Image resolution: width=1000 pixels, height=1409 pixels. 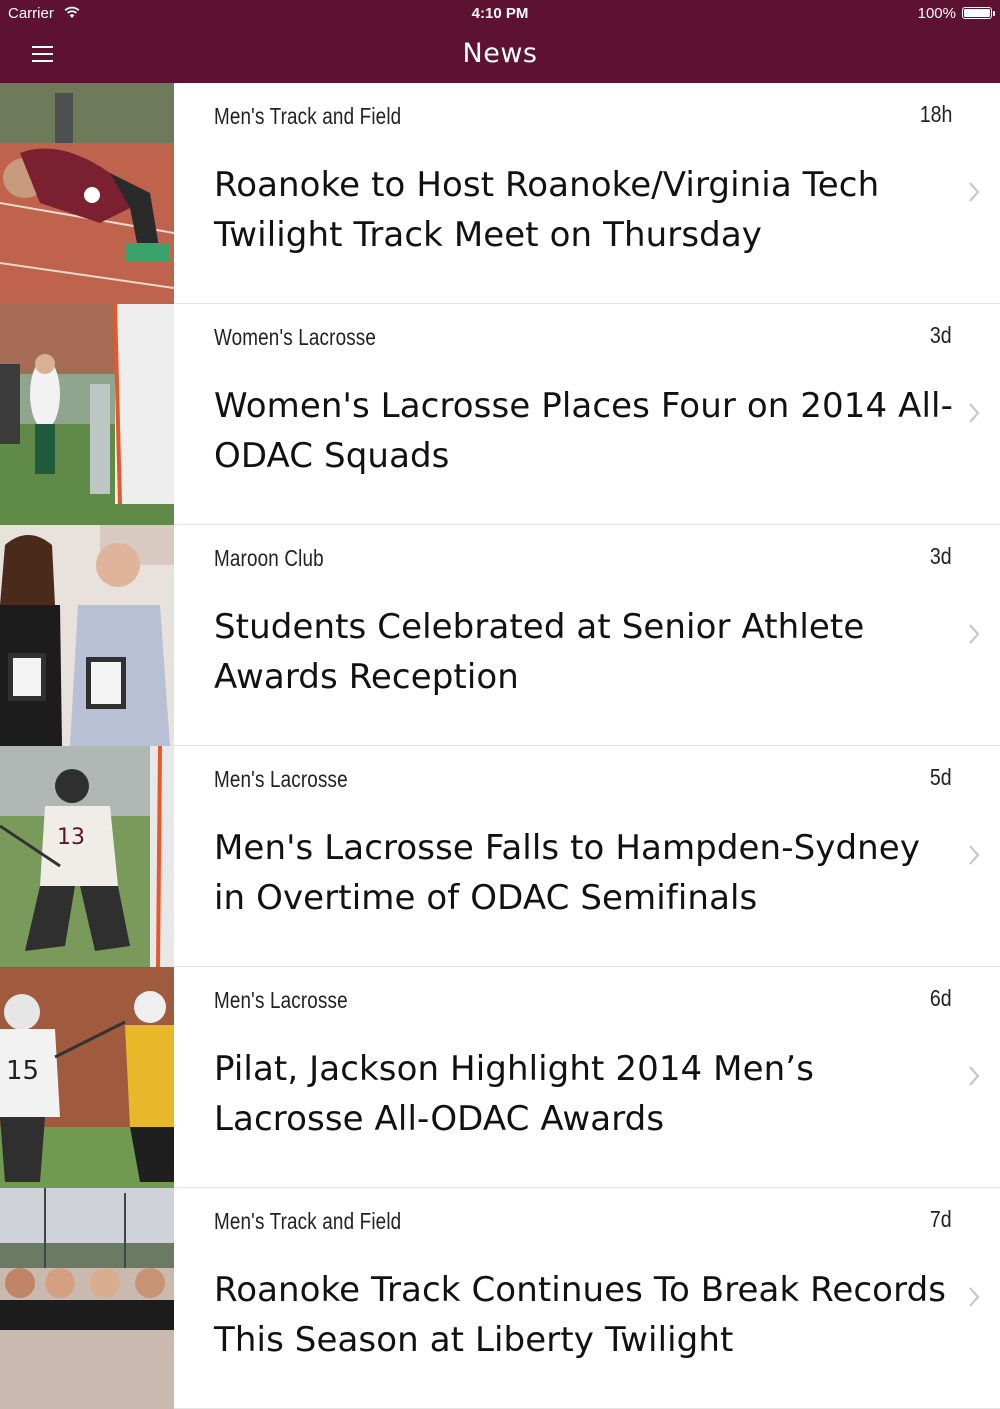 What do you see at coordinates (269, 558) in the screenshot?
I see `news-category: Maroon Club` at bounding box center [269, 558].